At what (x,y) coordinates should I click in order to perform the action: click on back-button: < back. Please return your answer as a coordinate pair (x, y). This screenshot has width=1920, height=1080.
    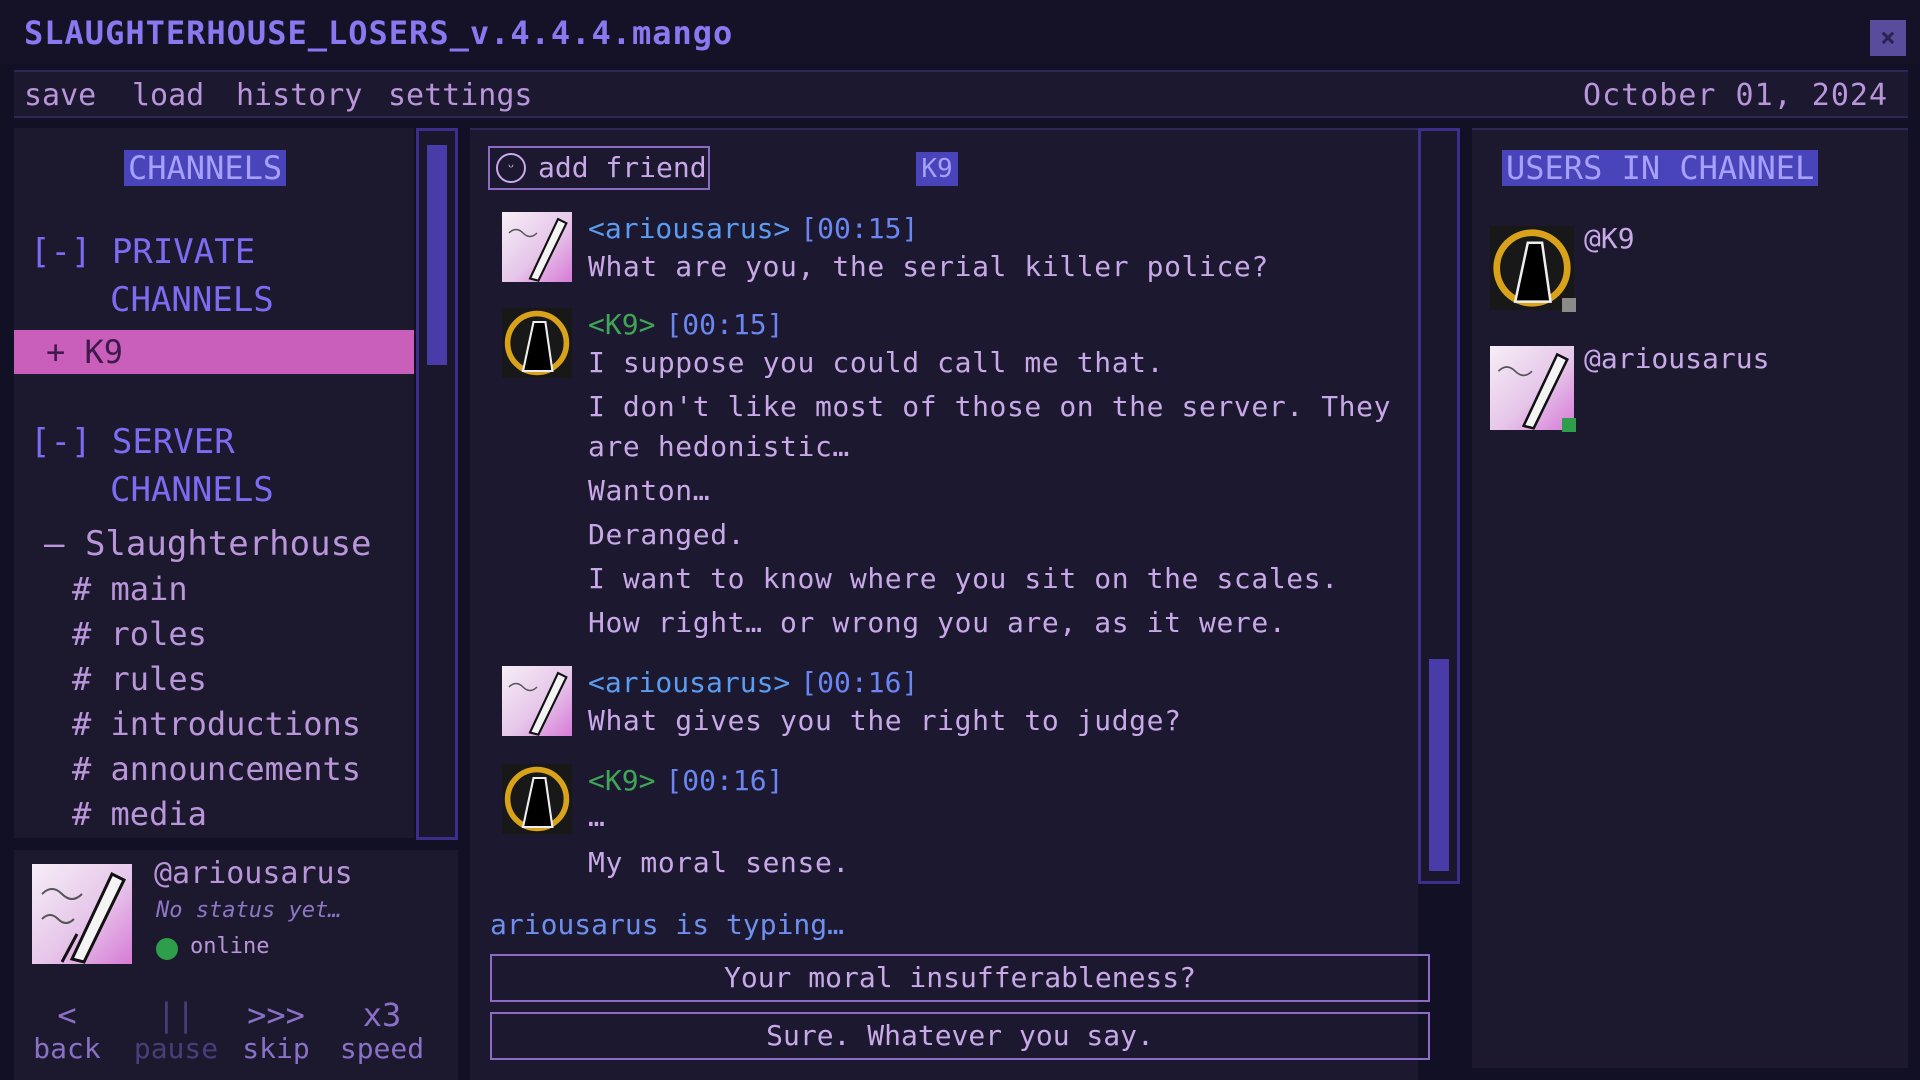
    Looking at the image, I should click on (67, 1031).